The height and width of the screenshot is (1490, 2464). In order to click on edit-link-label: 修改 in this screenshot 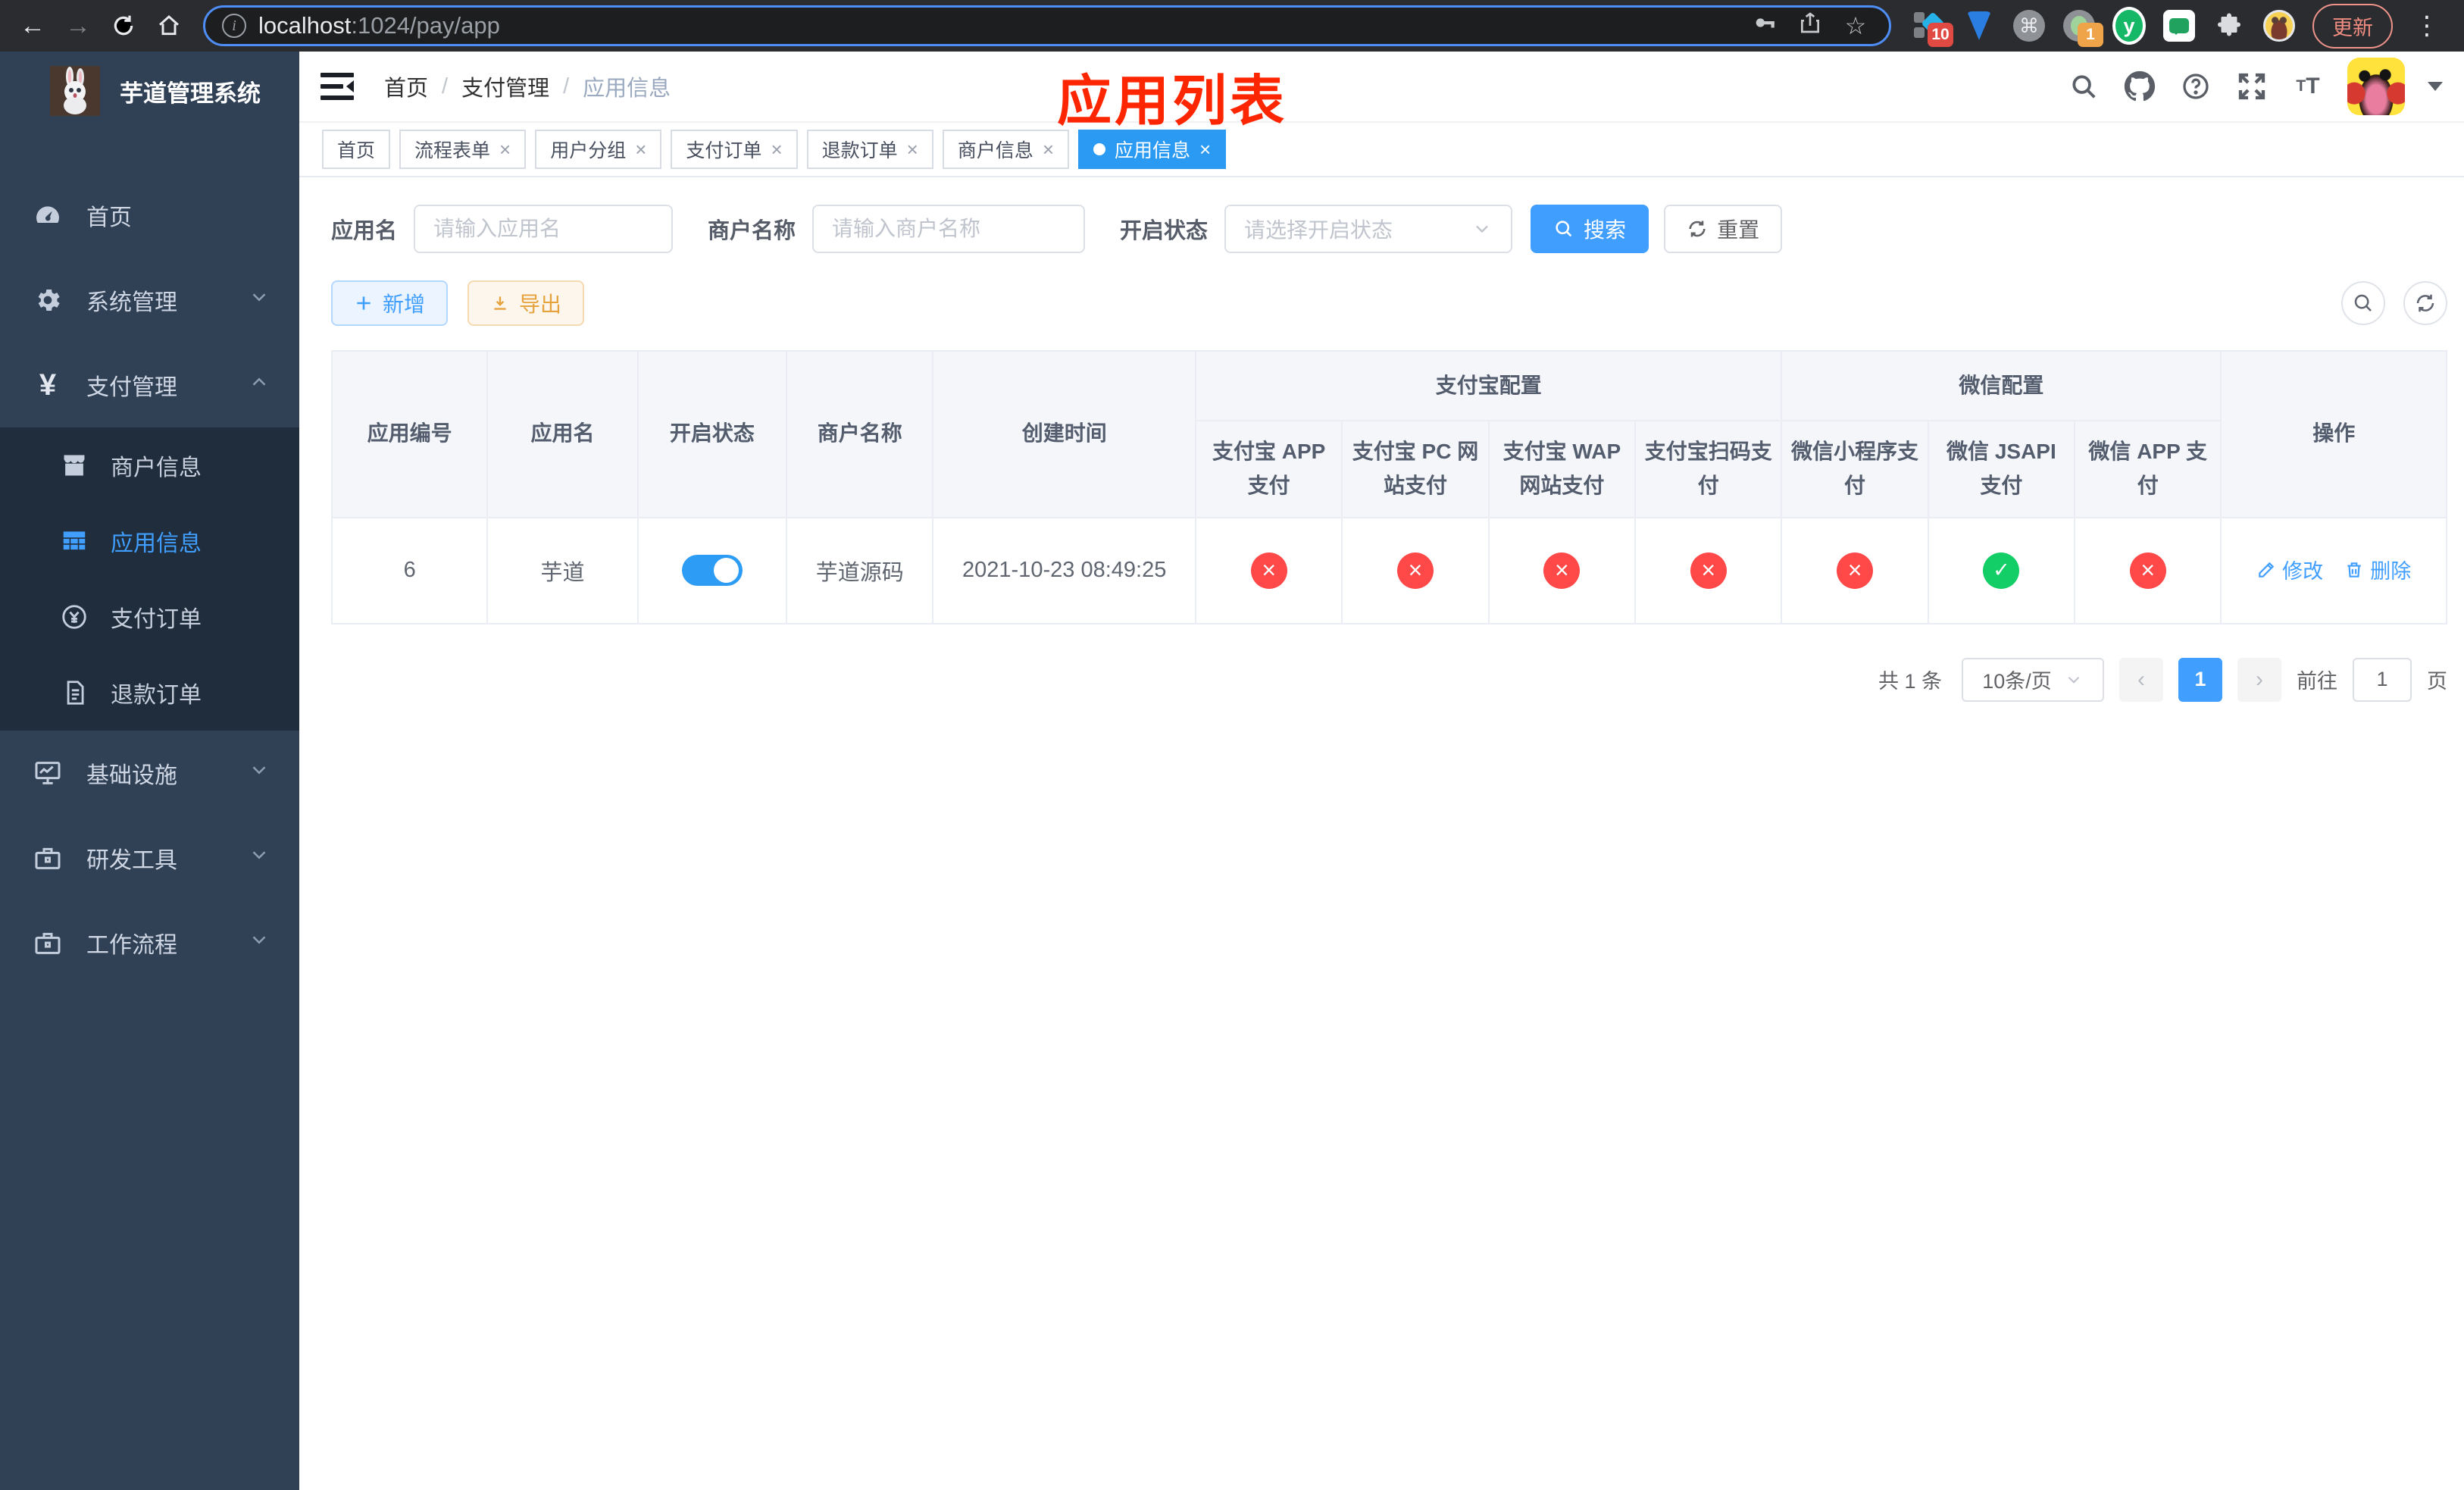, I will do `click(2303, 572)`.